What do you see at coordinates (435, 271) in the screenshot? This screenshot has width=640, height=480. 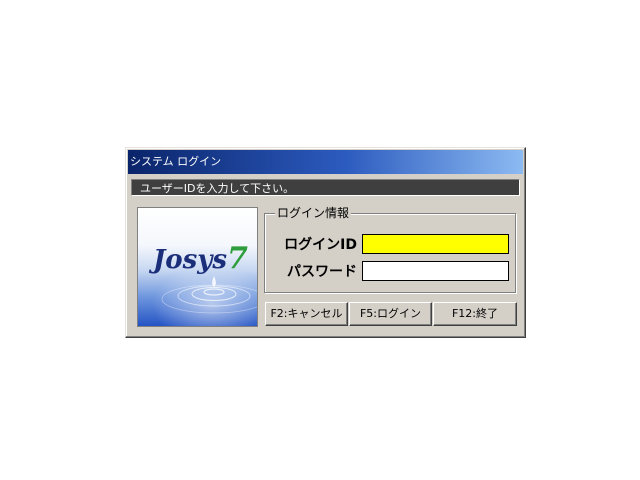 I see `password-input` at bounding box center [435, 271].